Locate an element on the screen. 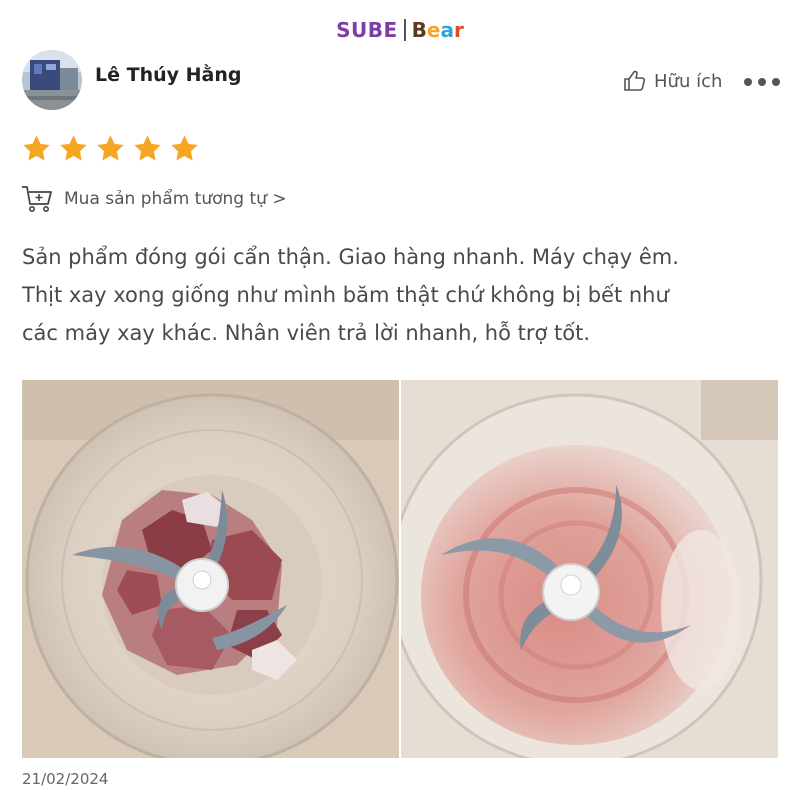 The height and width of the screenshot is (800, 800). buy-similar-link: Mua sản phẩm tương tự > is located at coordinates (153, 199).